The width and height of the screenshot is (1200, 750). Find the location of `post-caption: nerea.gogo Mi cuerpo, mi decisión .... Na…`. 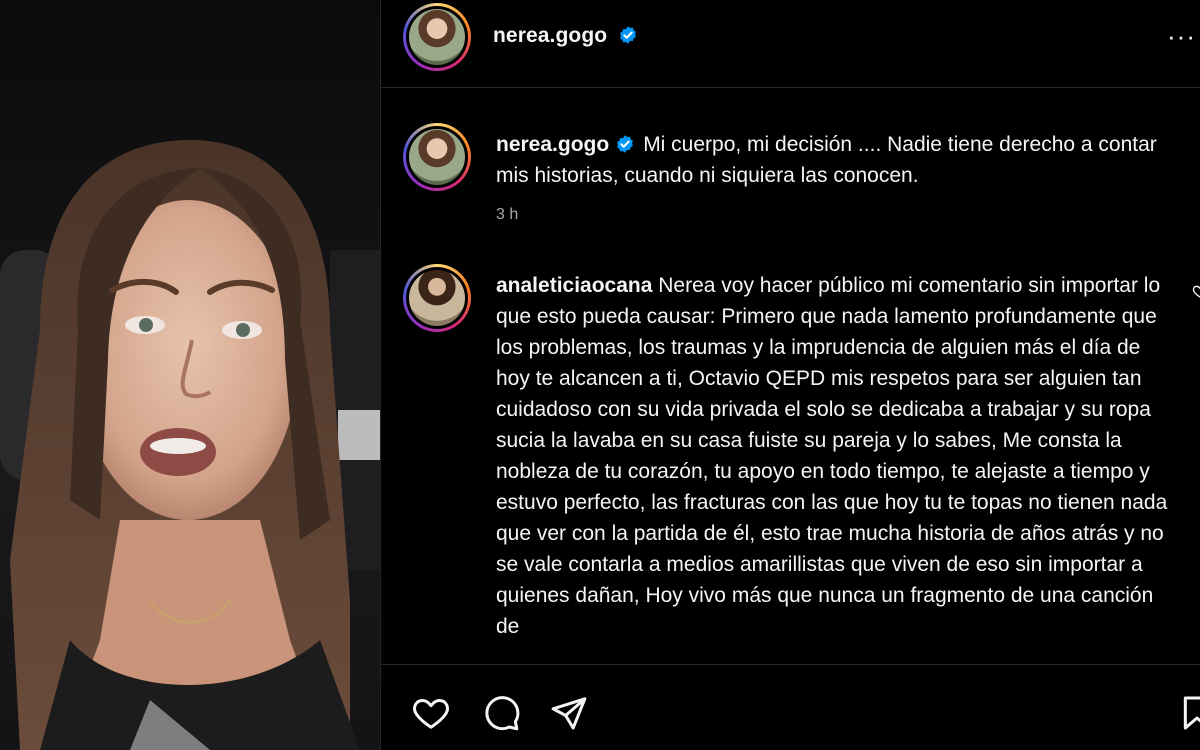

post-caption: nerea.gogo Mi cuerpo, mi decisión .... Na… is located at coordinates (836, 160).